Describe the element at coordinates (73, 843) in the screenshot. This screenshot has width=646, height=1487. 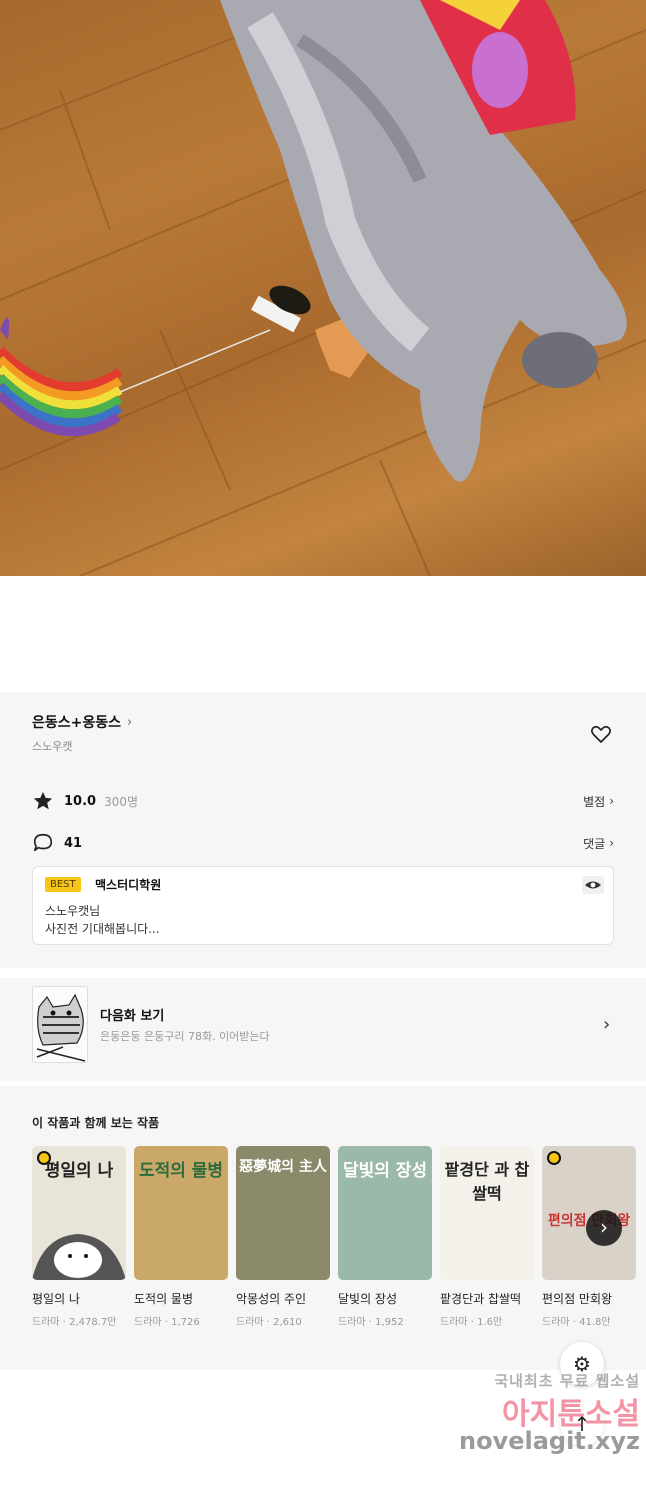
I see `comment-count: 41` at that location.